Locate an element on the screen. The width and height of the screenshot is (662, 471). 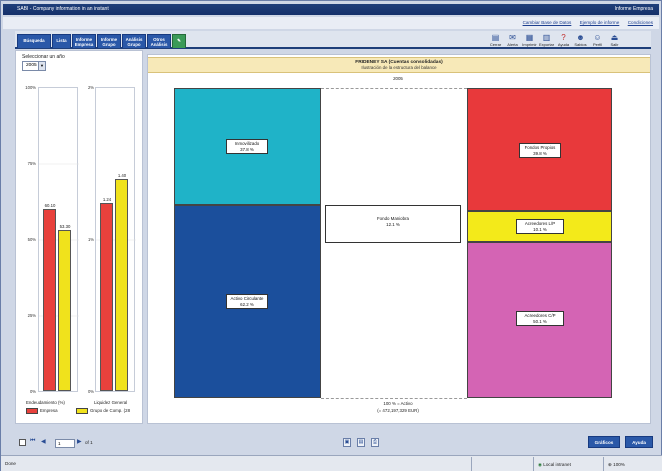
status-cell-blank is located at coordinates (502, 464).